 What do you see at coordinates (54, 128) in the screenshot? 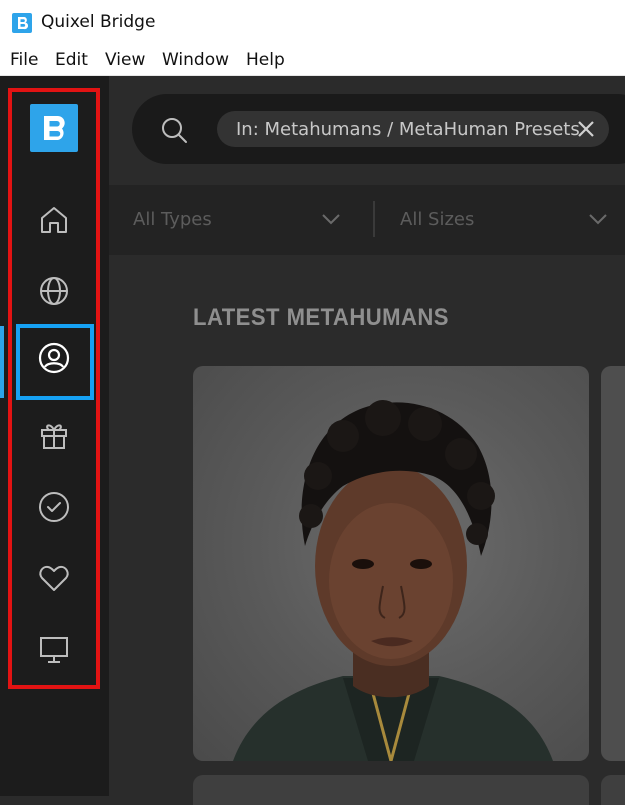
I see `bridge-logo-icon` at bounding box center [54, 128].